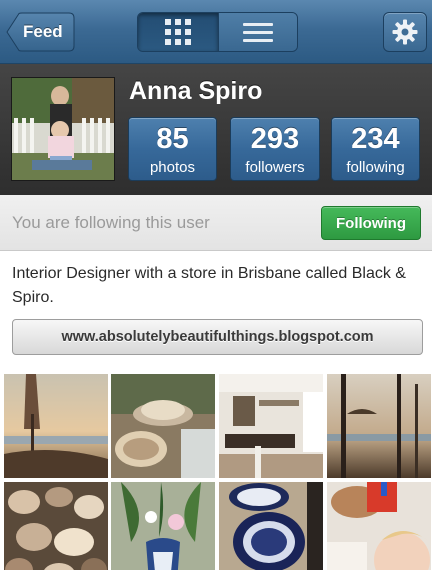 The image size is (432, 570). Describe the element at coordinates (172, 139) in the screenshot. I see `photos-count: 85` at that location.